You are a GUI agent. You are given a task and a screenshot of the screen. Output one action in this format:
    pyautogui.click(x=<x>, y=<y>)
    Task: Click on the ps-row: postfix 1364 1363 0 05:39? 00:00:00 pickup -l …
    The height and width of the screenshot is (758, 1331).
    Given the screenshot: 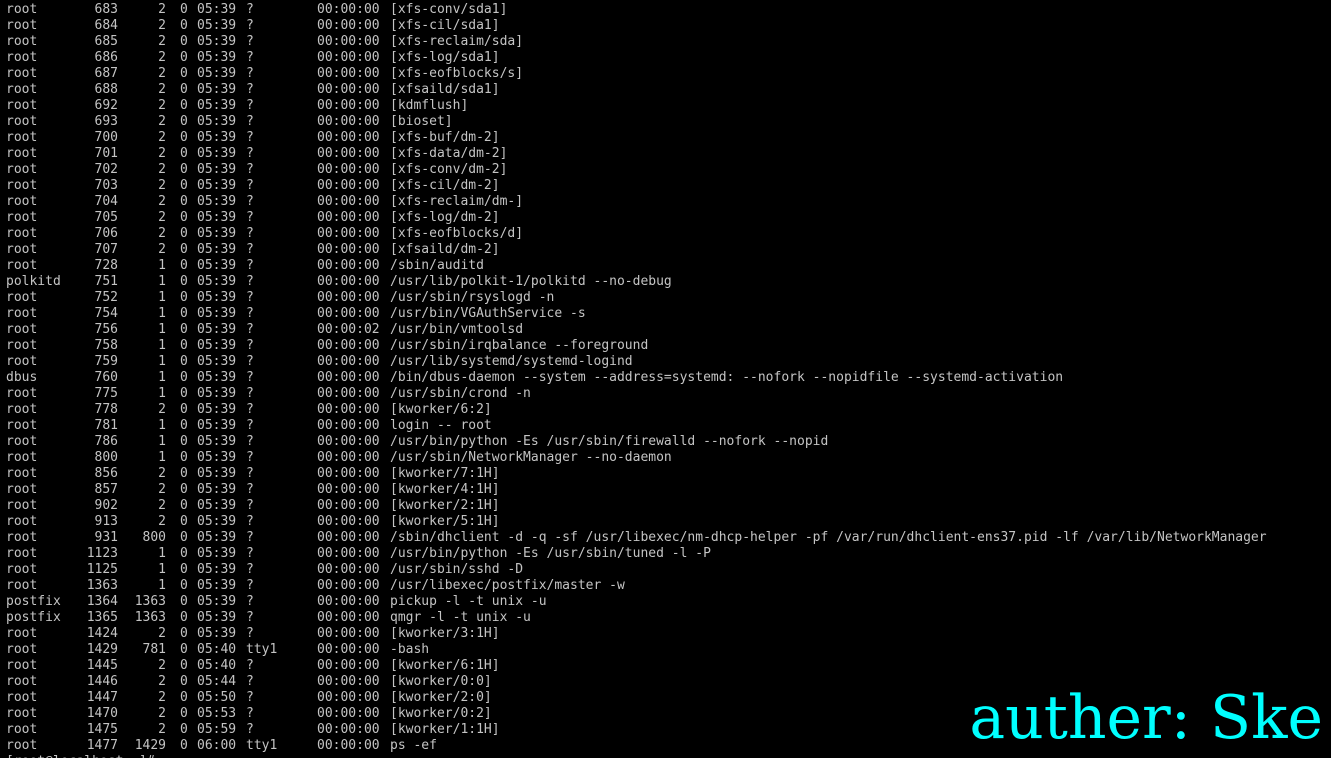 What is the action you would take?
    pyautogui.click(x=665, y=602)
    